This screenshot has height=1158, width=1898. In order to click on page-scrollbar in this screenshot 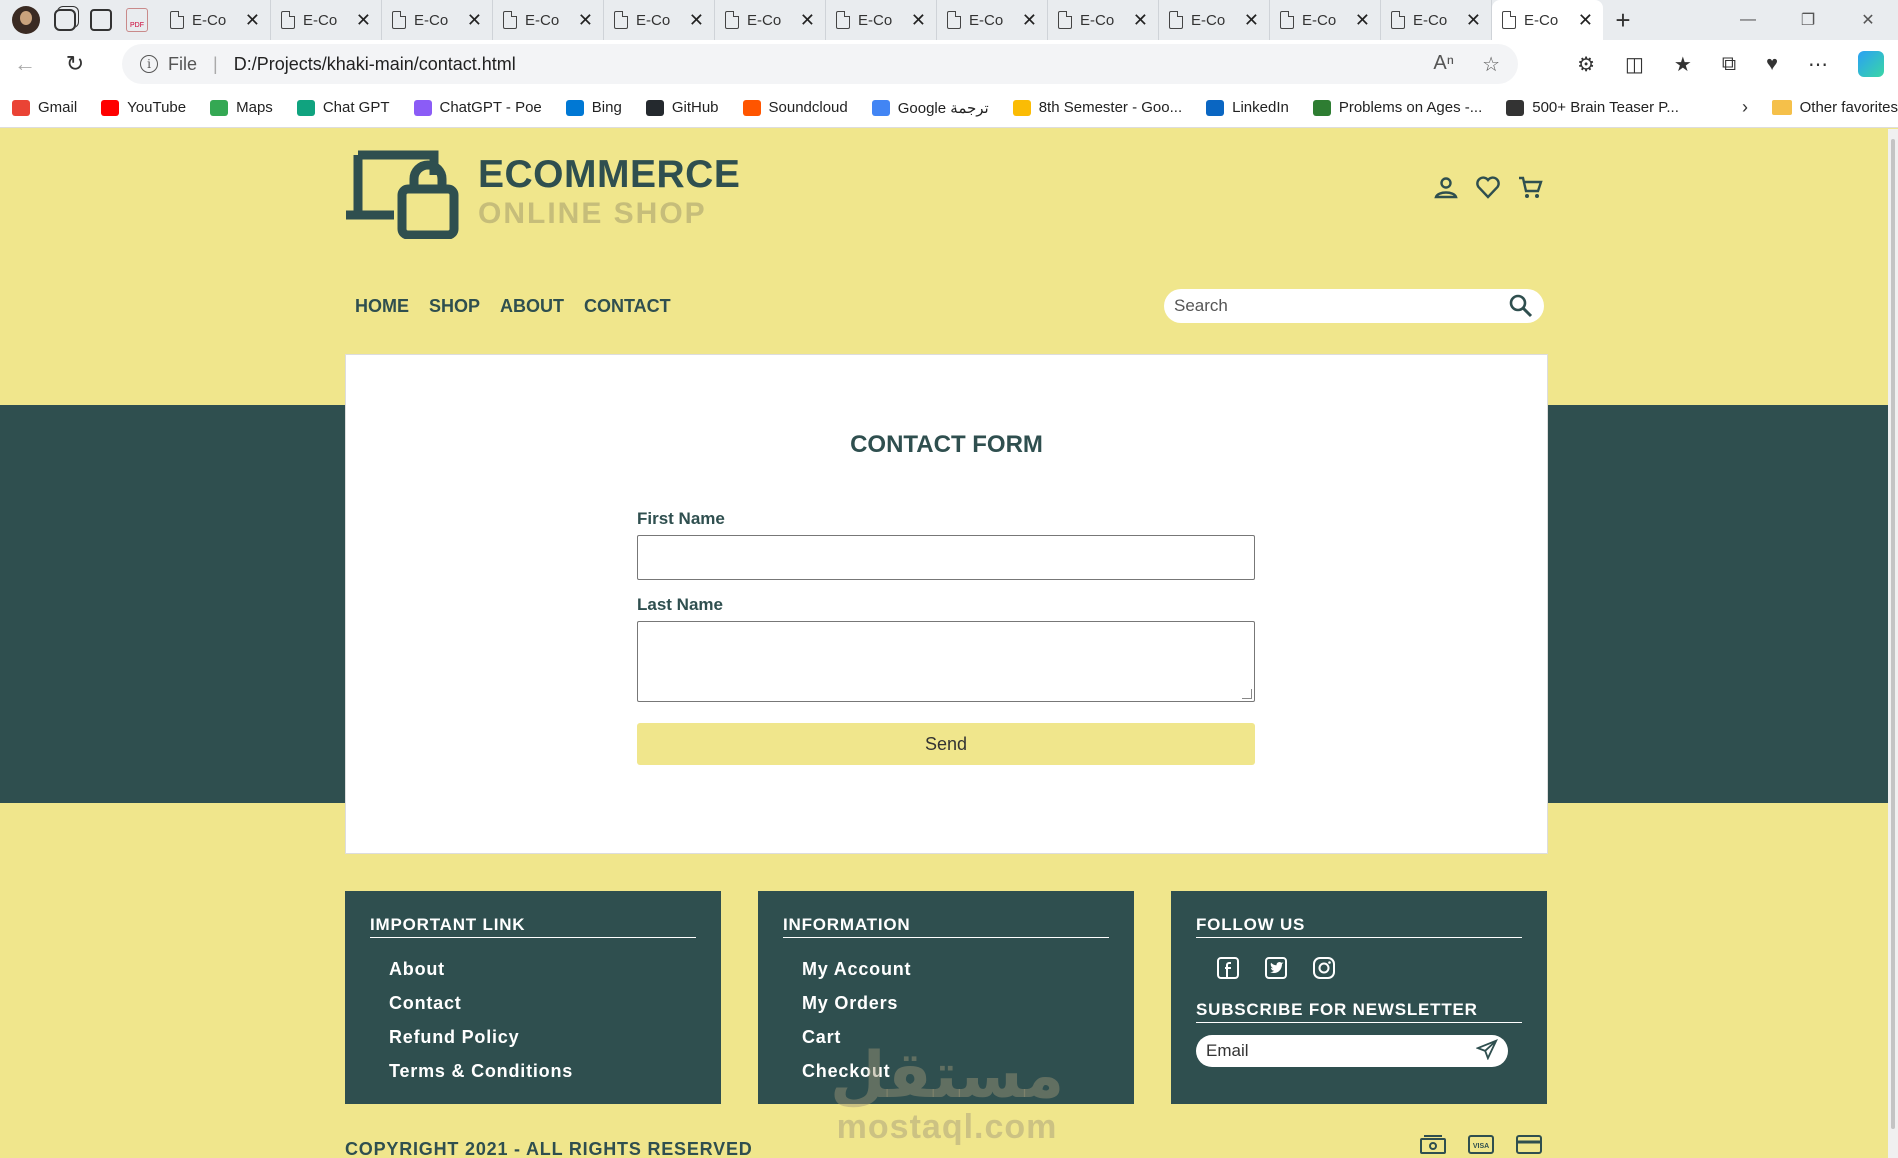, I will do `click(1893, 643)`.